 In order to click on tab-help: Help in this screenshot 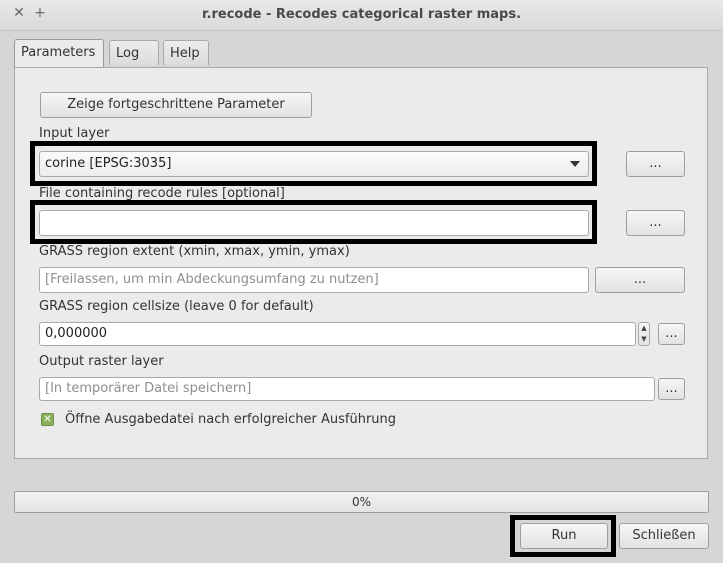, I will do `click(186, 52)`.